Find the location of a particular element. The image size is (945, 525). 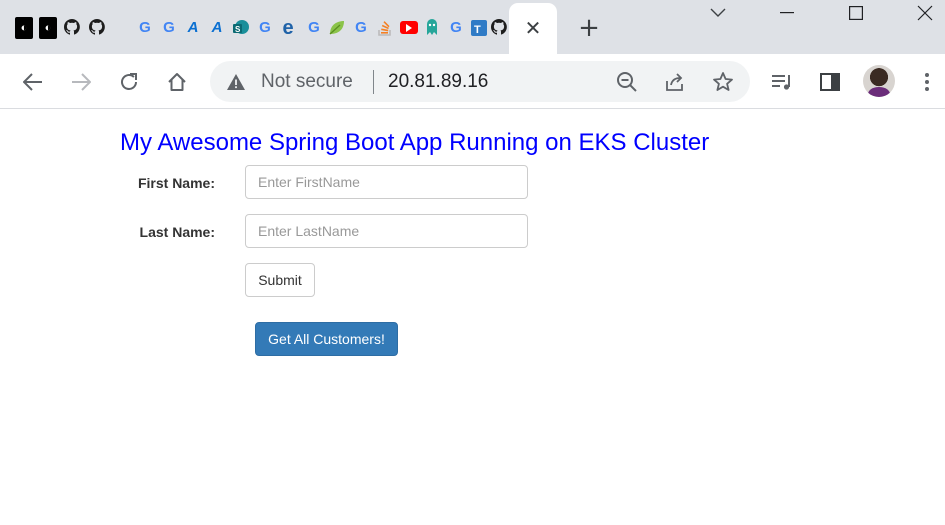

stackoverflow-icon is located at coordinates (385, 28).